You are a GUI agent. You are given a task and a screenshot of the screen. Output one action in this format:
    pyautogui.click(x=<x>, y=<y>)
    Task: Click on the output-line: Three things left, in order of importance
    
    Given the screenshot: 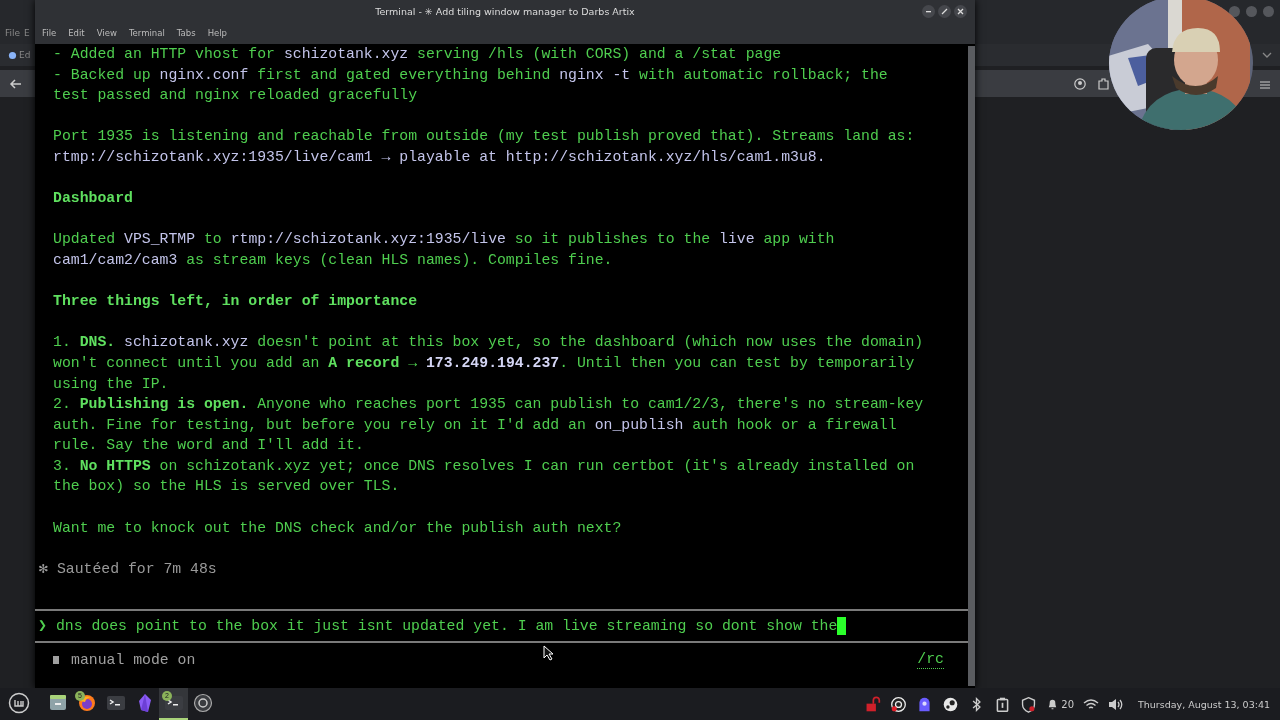 What is the action you would take?
    pyautogui.click(x=235, y=302)
    